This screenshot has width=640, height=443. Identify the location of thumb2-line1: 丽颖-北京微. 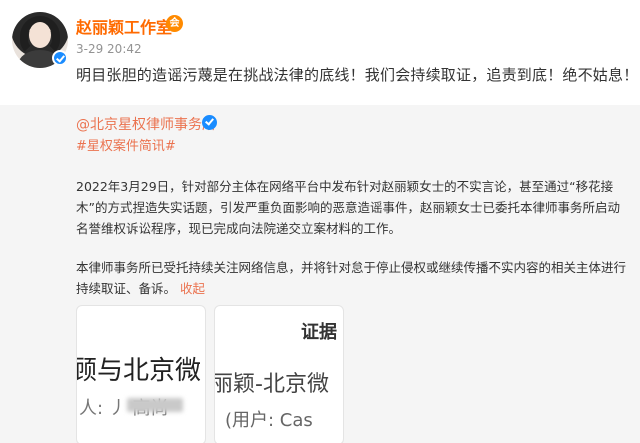
(271, 384).